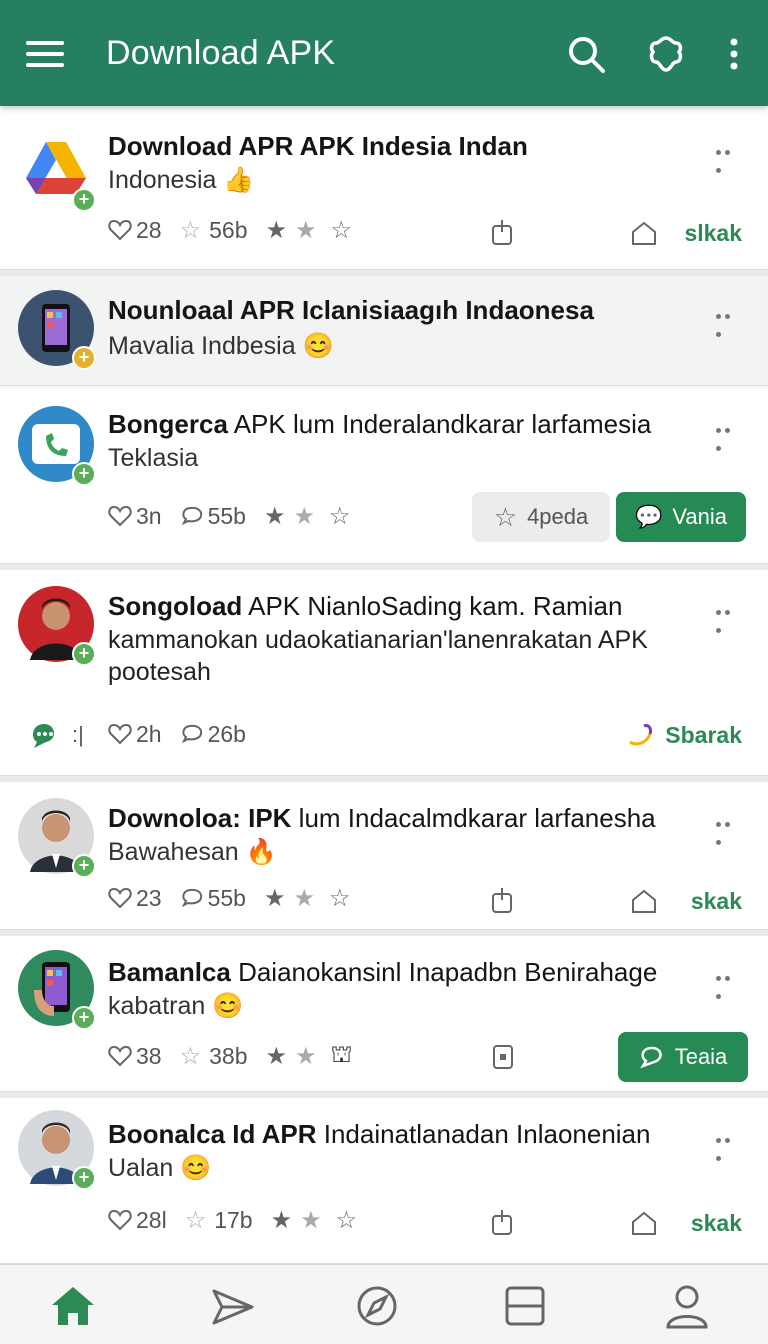  What do you see at coordinates (149, 733) in the screenshot?
I see `like-count: 2h` at bounding box center [149, 733].